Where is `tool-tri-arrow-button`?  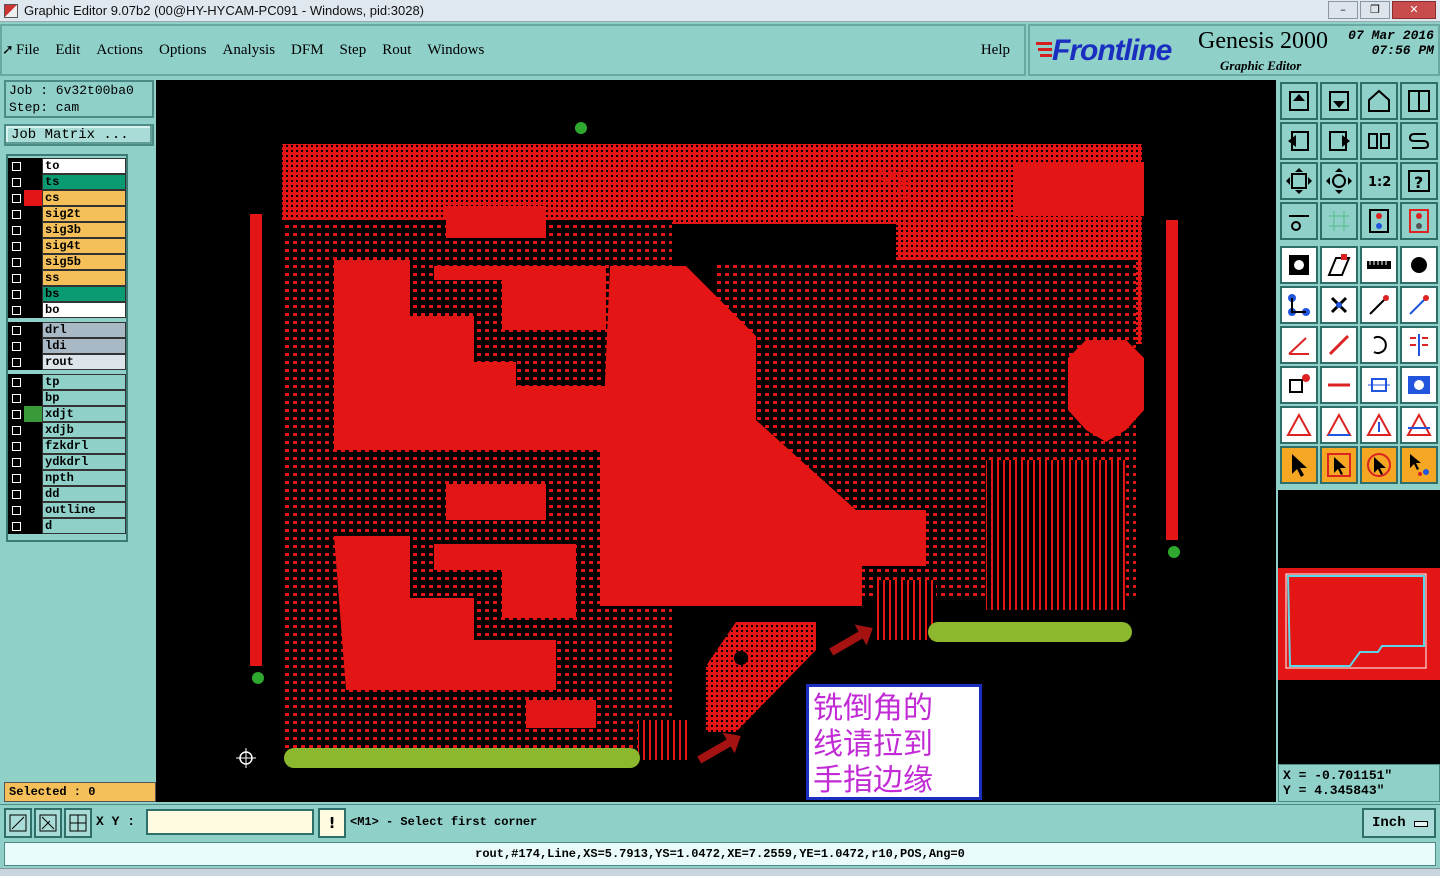 tool-tri-arrow-button is located at coordinates (1379, 425).